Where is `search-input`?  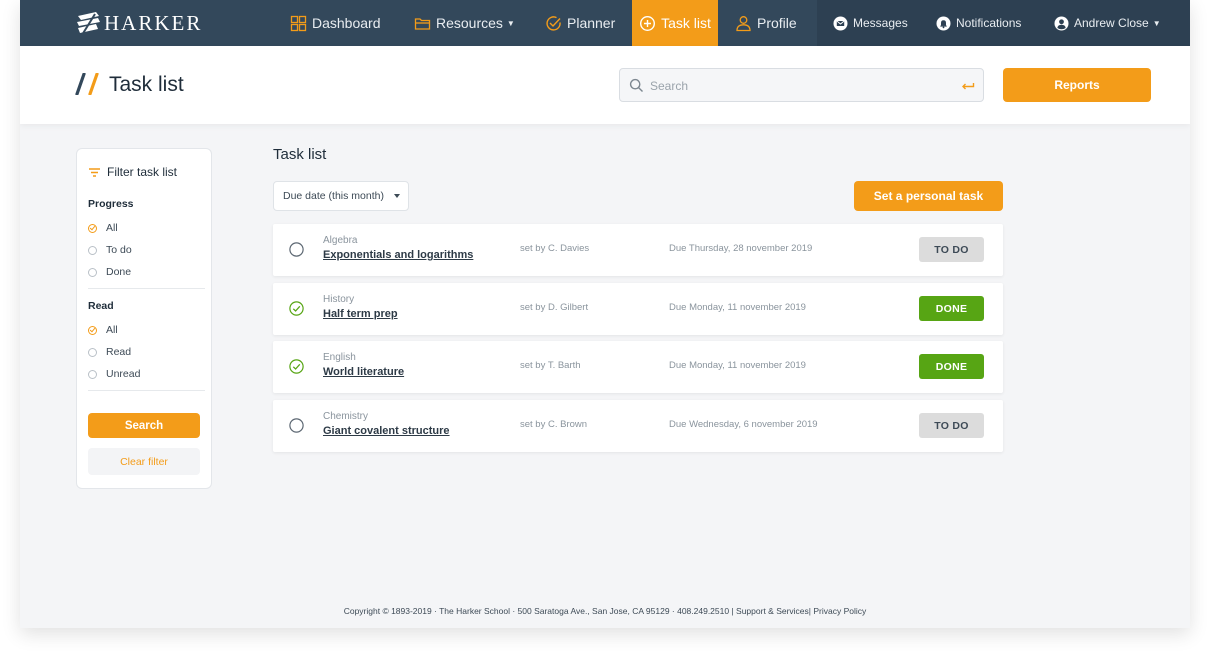
search-input is located at coordinates (800, 86).